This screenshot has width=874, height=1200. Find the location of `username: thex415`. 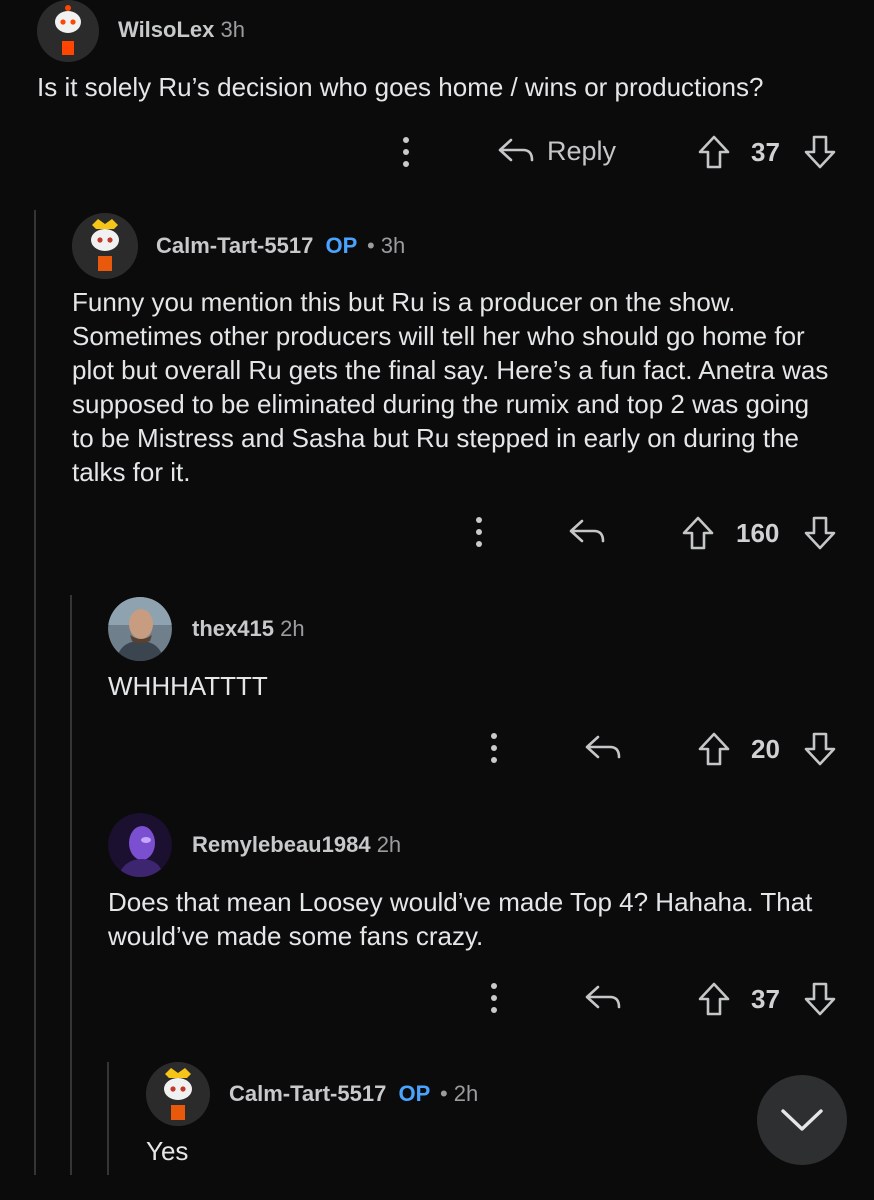

username: thex415 is located at coordinates (233, 628).